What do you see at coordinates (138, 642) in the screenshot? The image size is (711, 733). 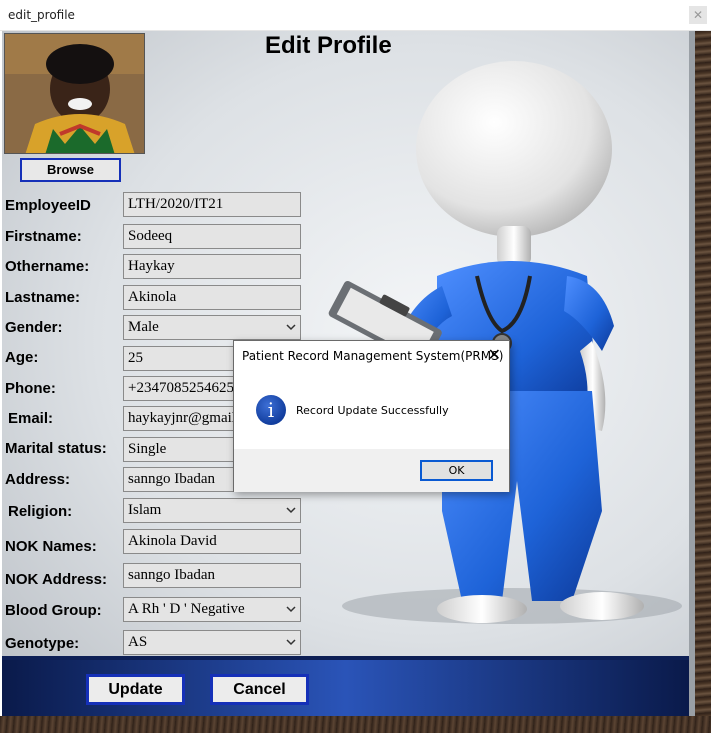 I see `genotype-select-value: AS` at bounding box center [138, 642].